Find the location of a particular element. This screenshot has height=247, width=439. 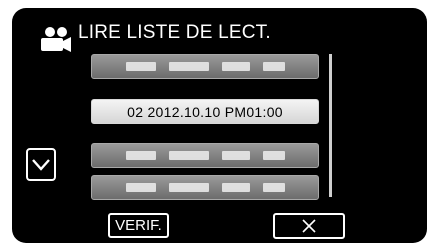

close-button is located at coordinates (309, 226).